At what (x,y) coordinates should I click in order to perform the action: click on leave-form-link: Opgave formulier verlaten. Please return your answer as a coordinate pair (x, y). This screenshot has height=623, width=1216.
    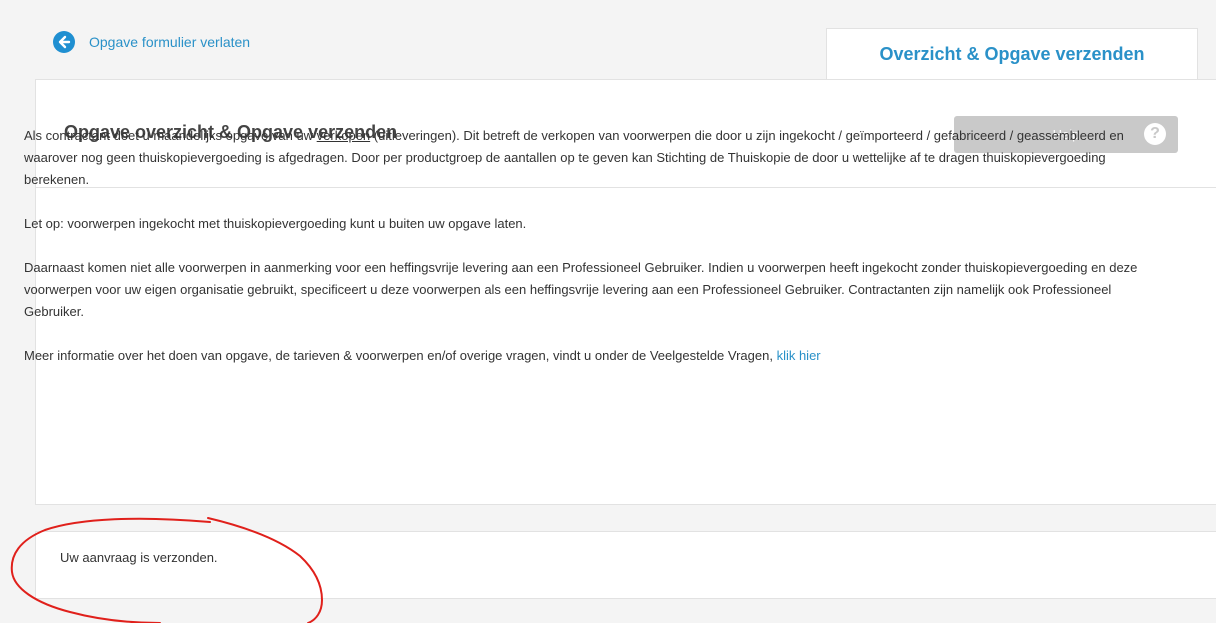
    Looking at the image, I should click on (151, 42).